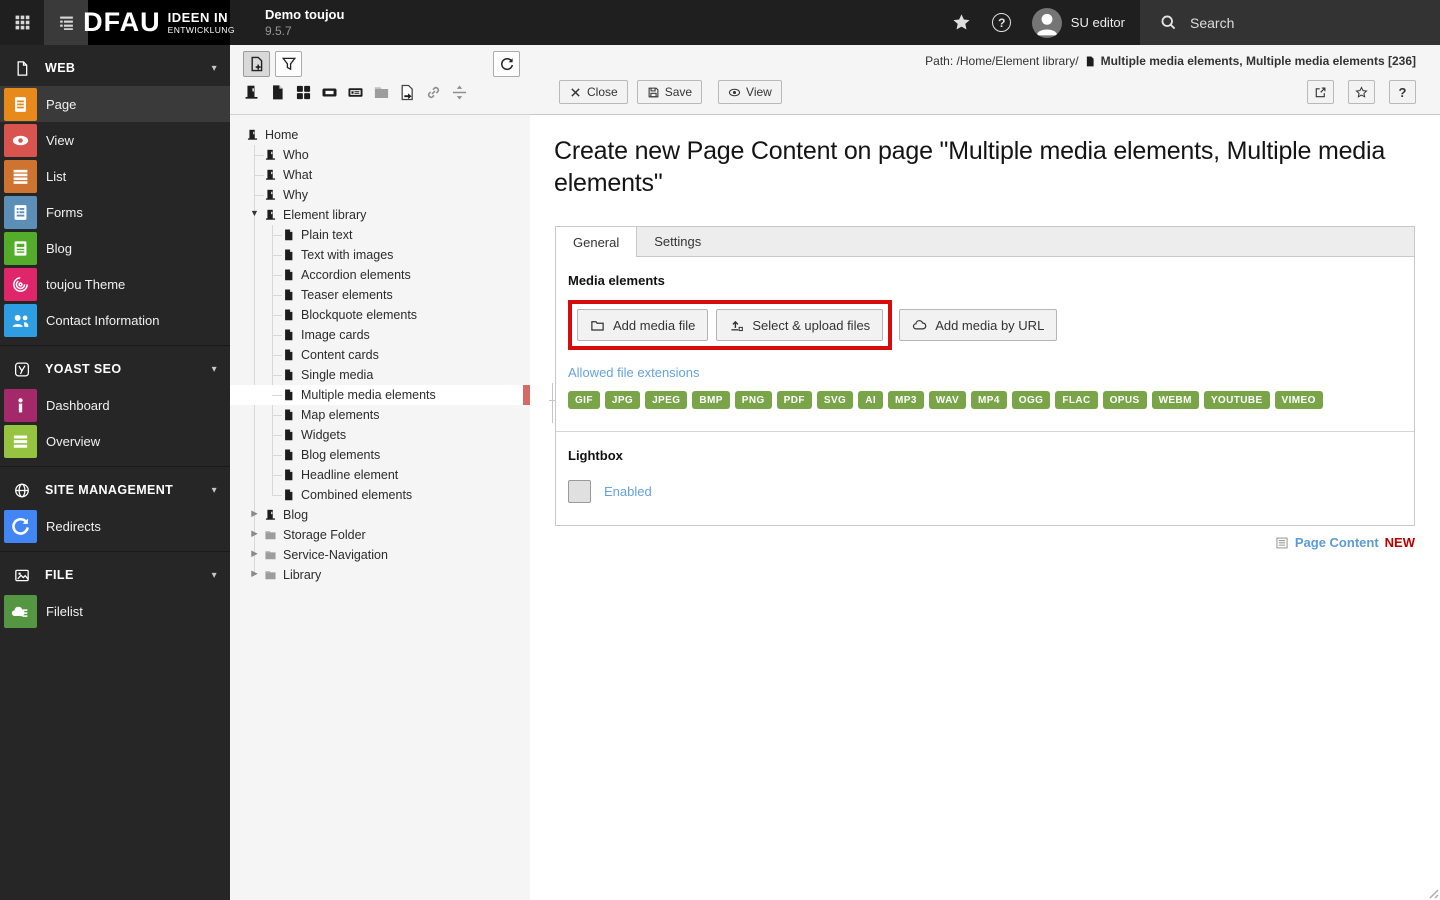  I want to click on user-menu: SU editor, so click(1081, 22).